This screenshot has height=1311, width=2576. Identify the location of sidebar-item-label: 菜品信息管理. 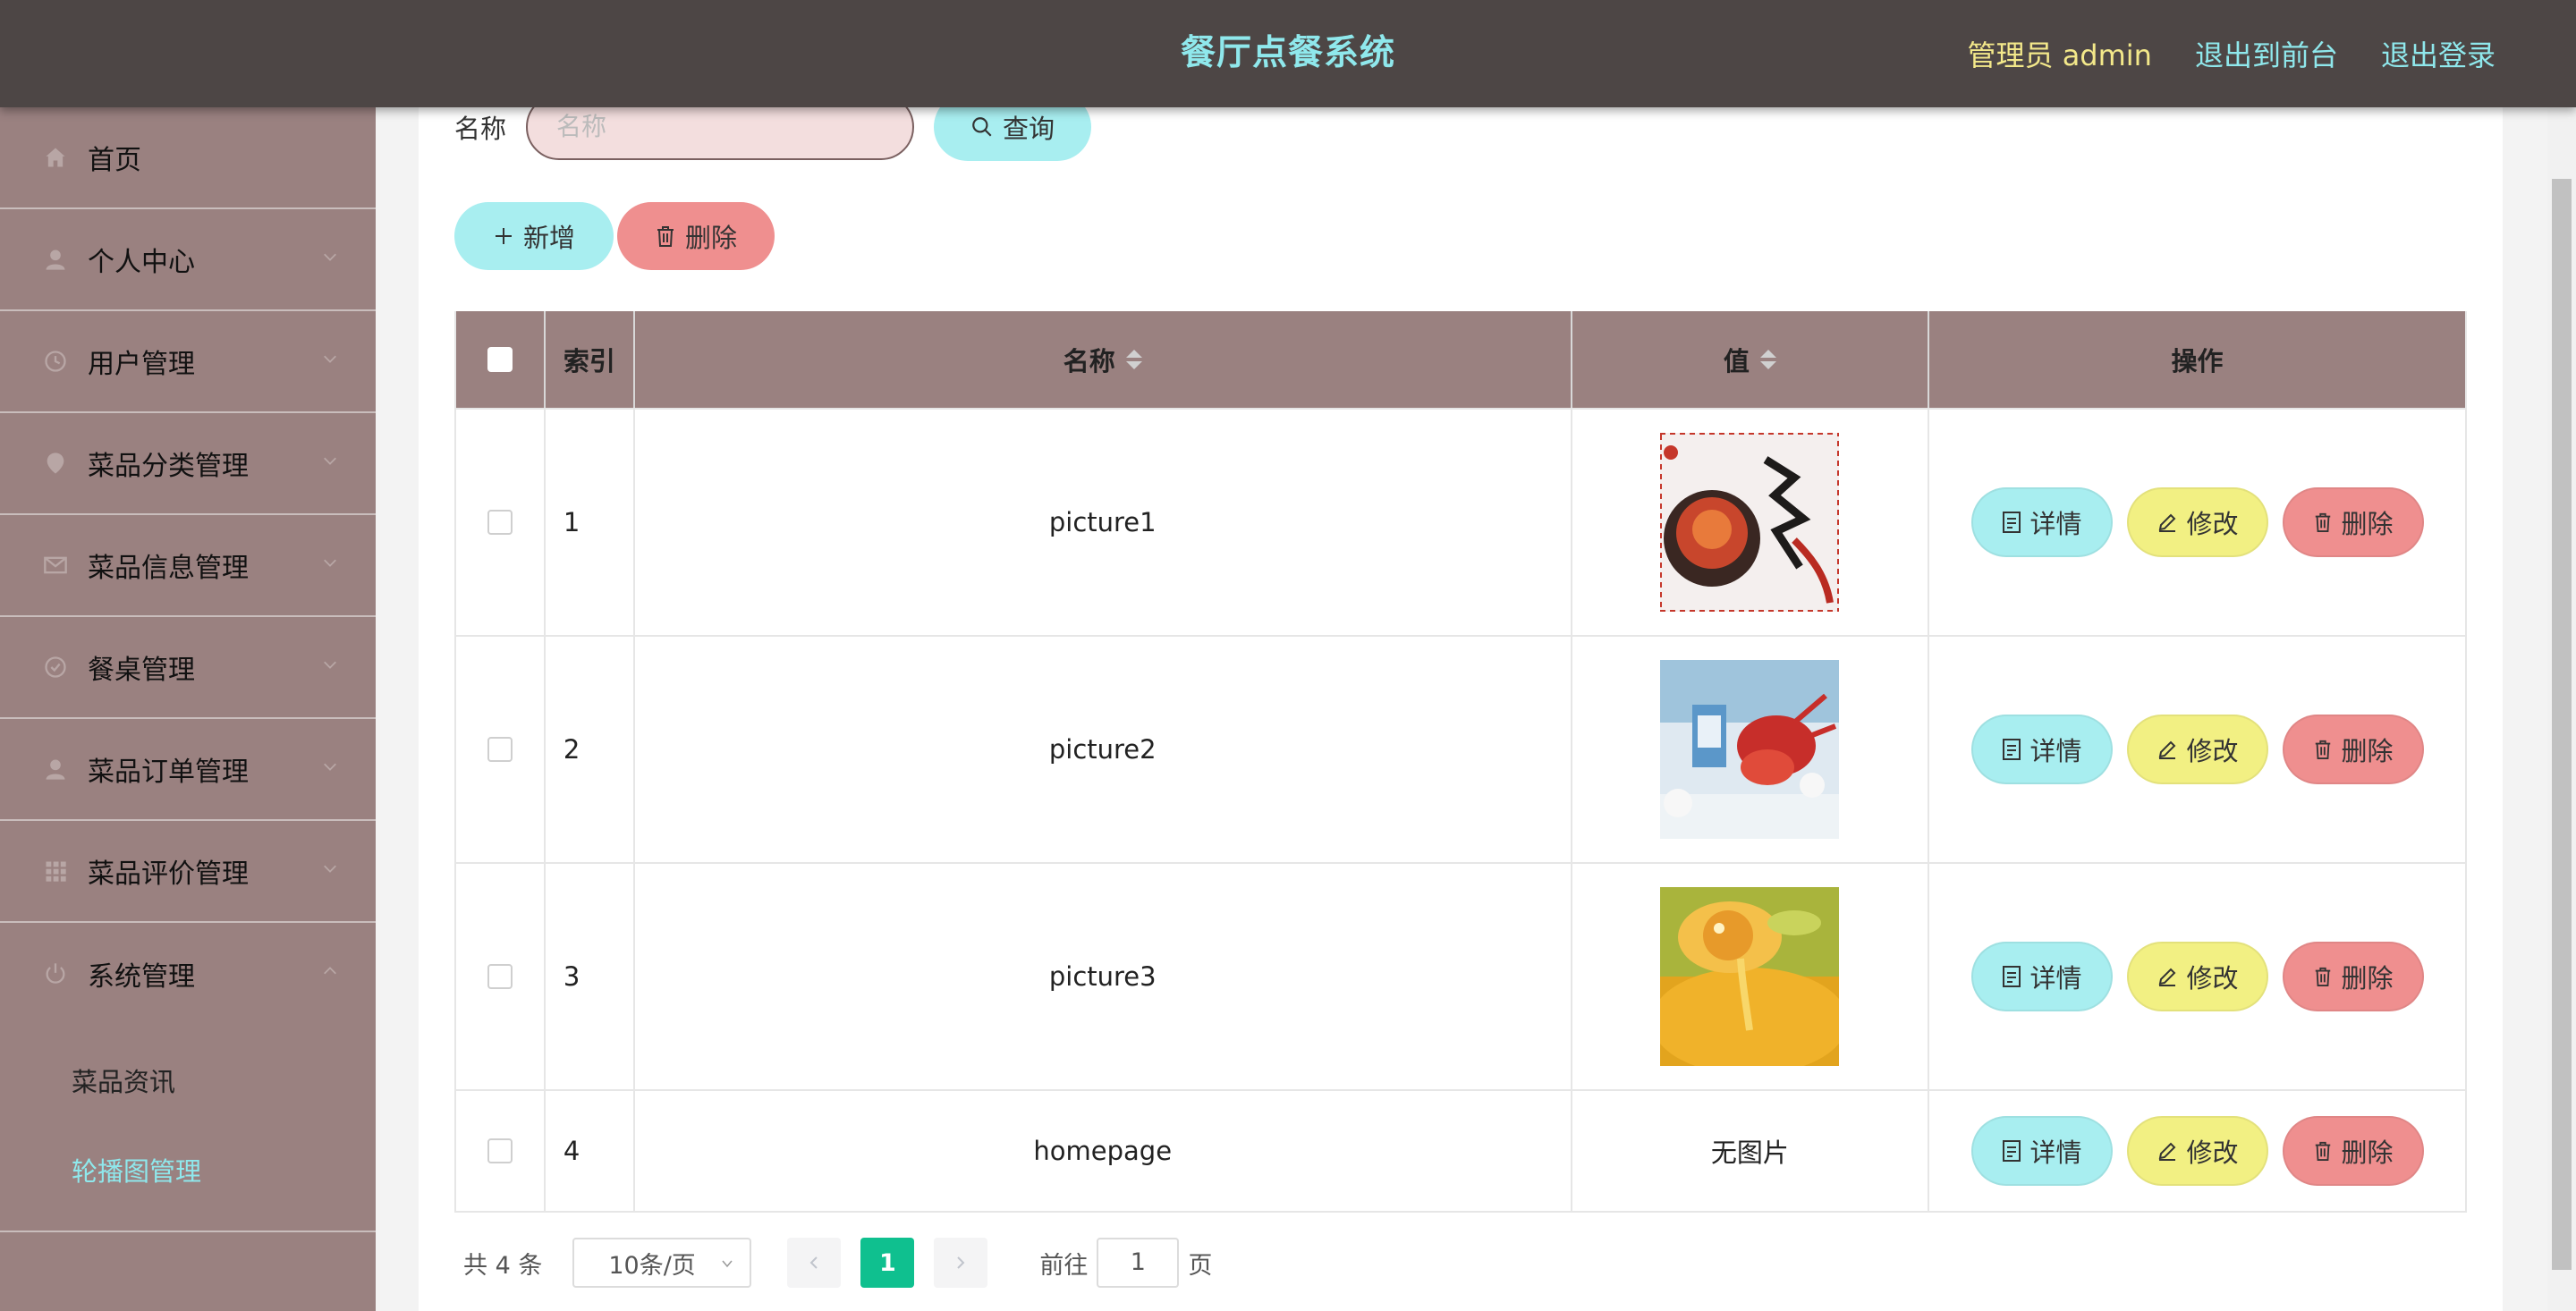
(168, 568).